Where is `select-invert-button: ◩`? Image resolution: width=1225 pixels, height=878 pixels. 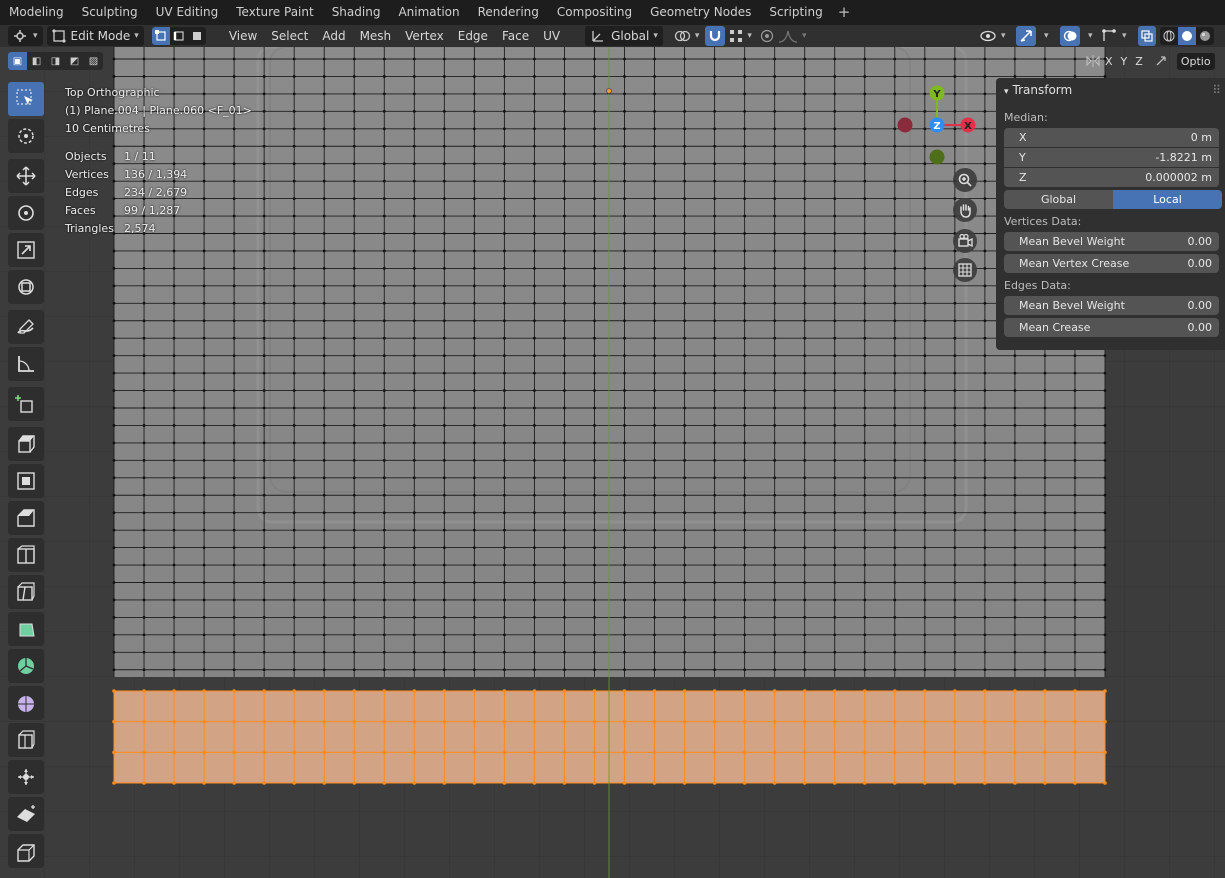 select-invert-button: ◩ is located at coordinates (74, 61).